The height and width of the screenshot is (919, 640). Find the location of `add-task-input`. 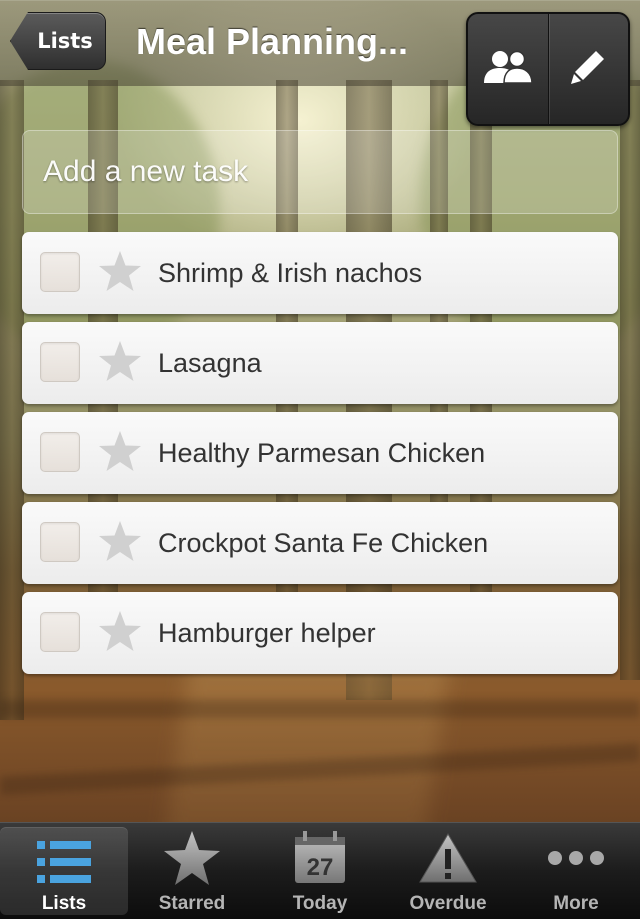

add-task-input is located at coordinates (320, 172).